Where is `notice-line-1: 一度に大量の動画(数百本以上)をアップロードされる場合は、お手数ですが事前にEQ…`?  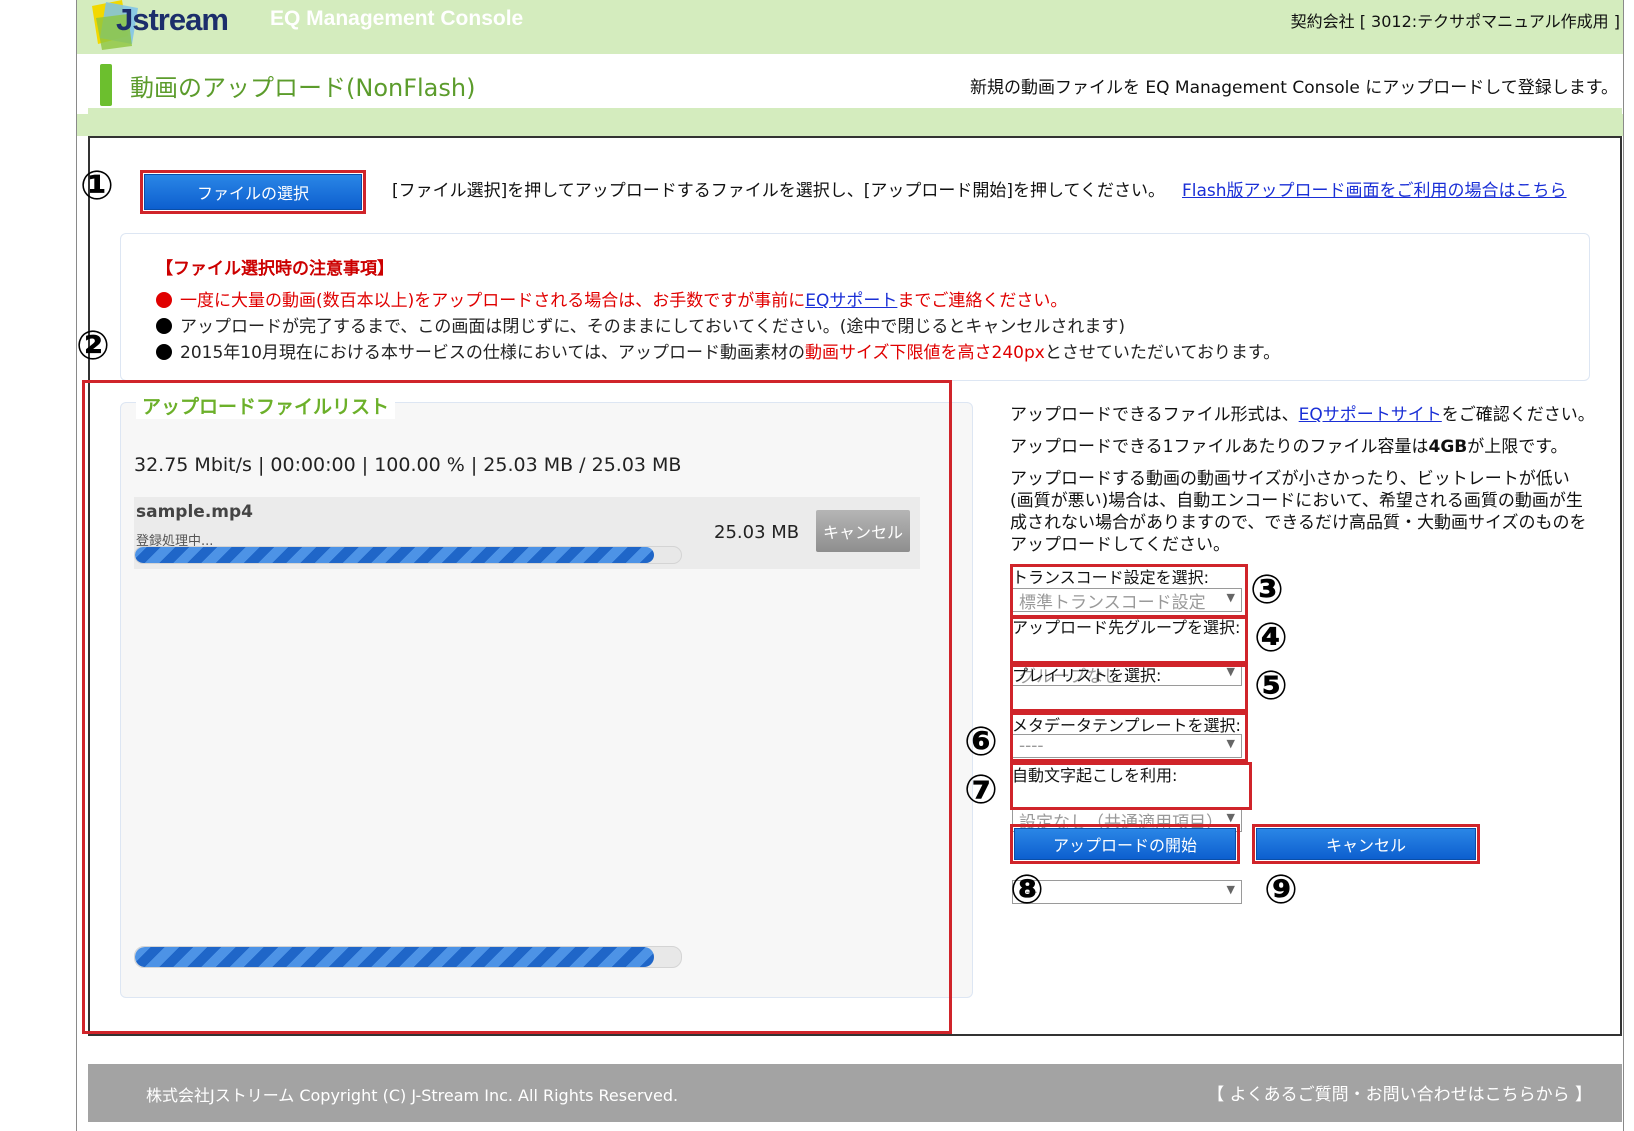
notice-line-1: 一度に大量の動画(数百本以上)をアップロードされる場合は、お手数ですが事前にEQ… is located at coordinates (611, 298).